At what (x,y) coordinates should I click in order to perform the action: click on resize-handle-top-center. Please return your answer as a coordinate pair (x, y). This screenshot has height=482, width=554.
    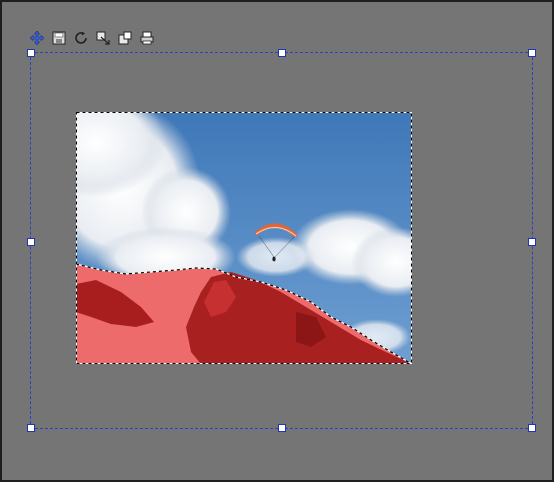
    Looking at the image, I should click on (282, 53).